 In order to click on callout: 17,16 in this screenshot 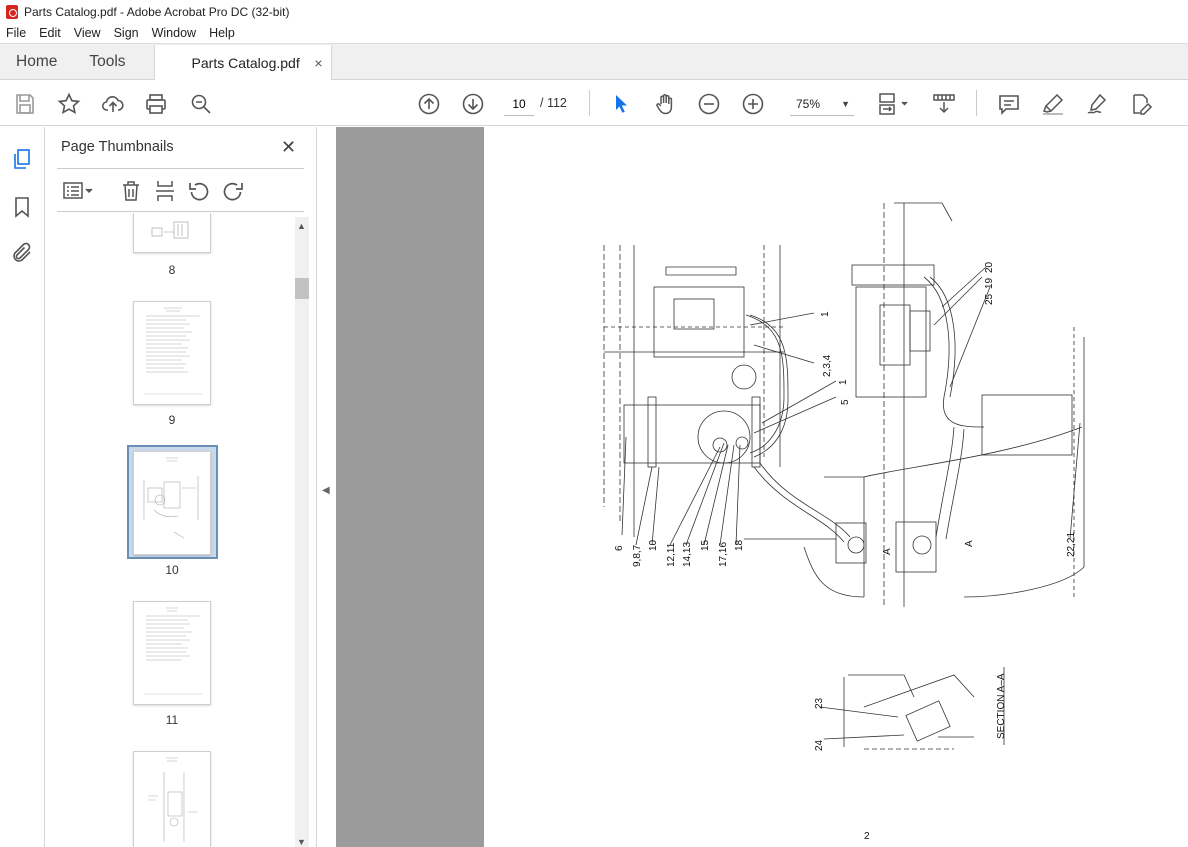, I will do `click(723, 554)`.